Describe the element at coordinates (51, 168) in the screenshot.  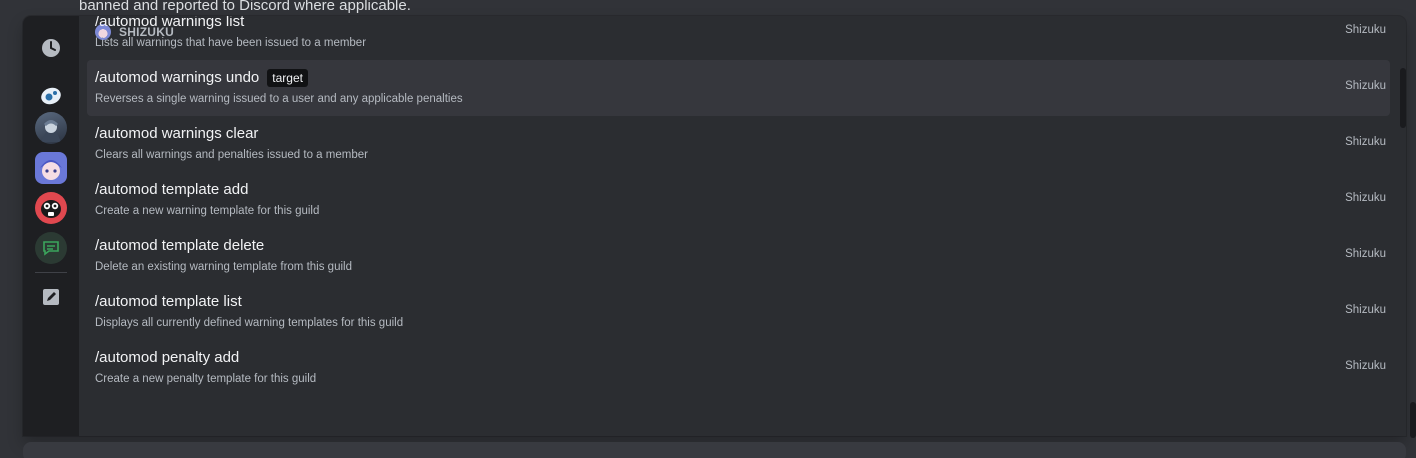
I see `shizuku-avatar-icon` at that location.